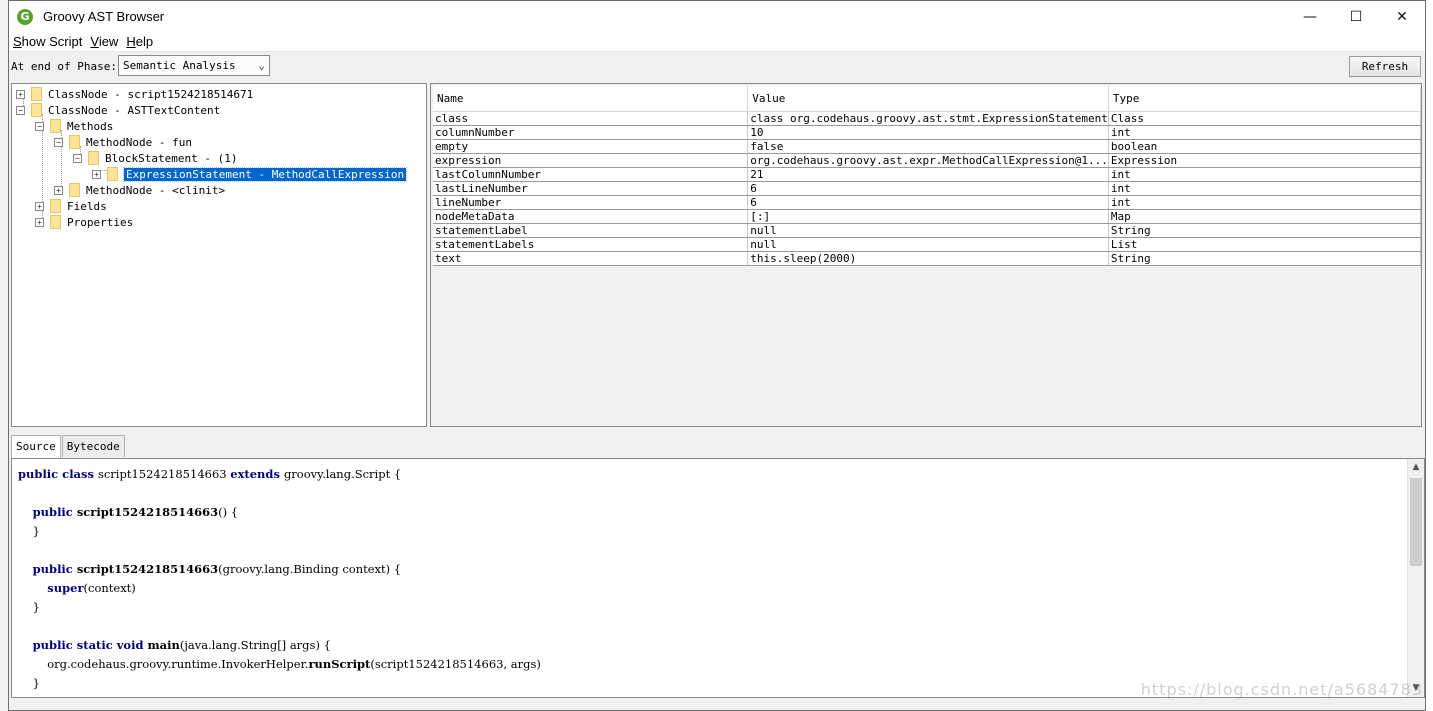 The height and width of the screenshot is (711, 1433). I want to click on menu-mnemonic: H, so click(131, 41).